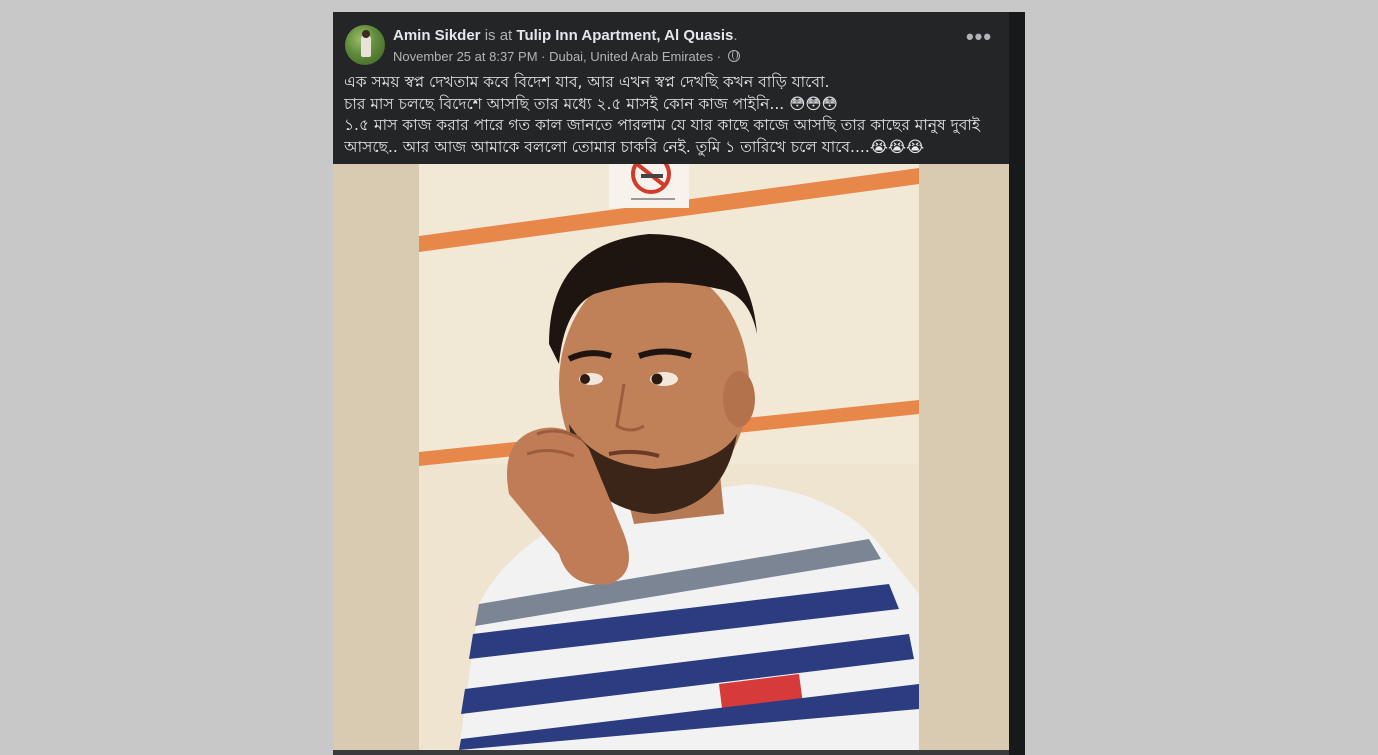 The width and height of the screenshot is (1378, 755). Describe the element at coordinates (465, 56) in the screenshot. I see `post-timestamp: November 25 at 8:37 PM` at that location.